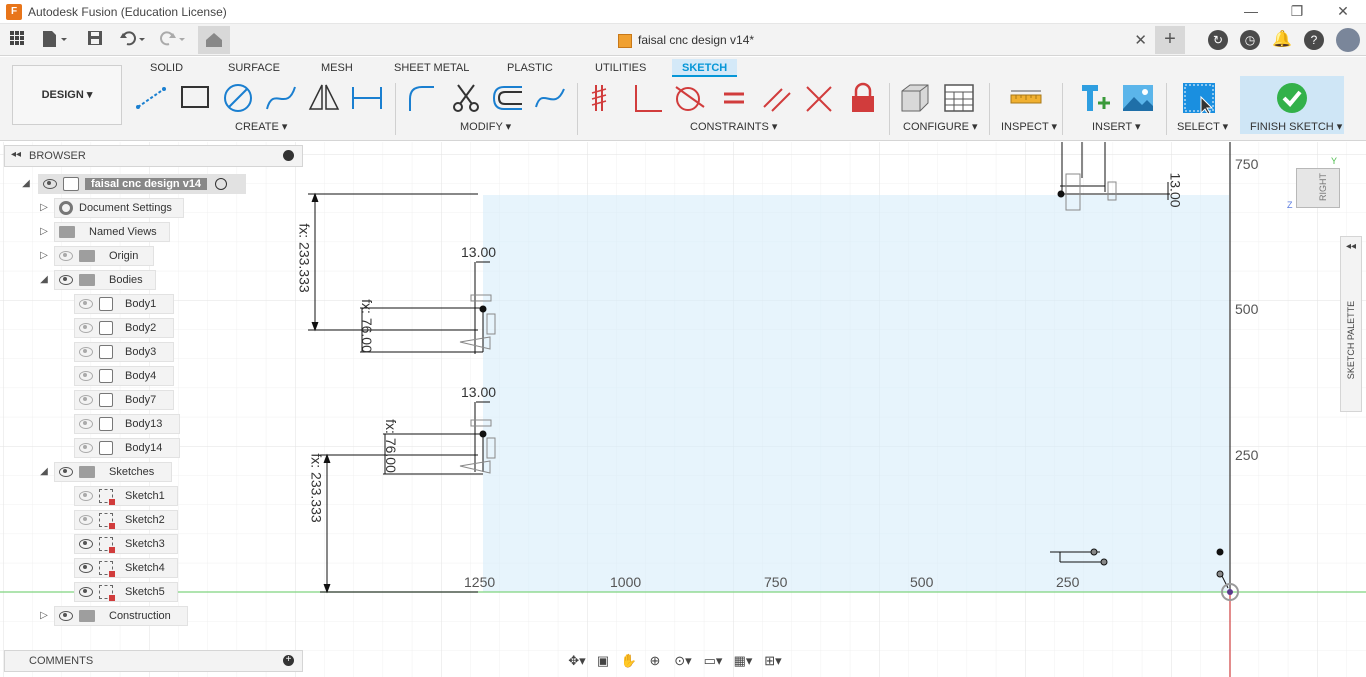 This screenshot has height=677, width=1366. I want to click on insert-image-icon, so click(1138, 98).